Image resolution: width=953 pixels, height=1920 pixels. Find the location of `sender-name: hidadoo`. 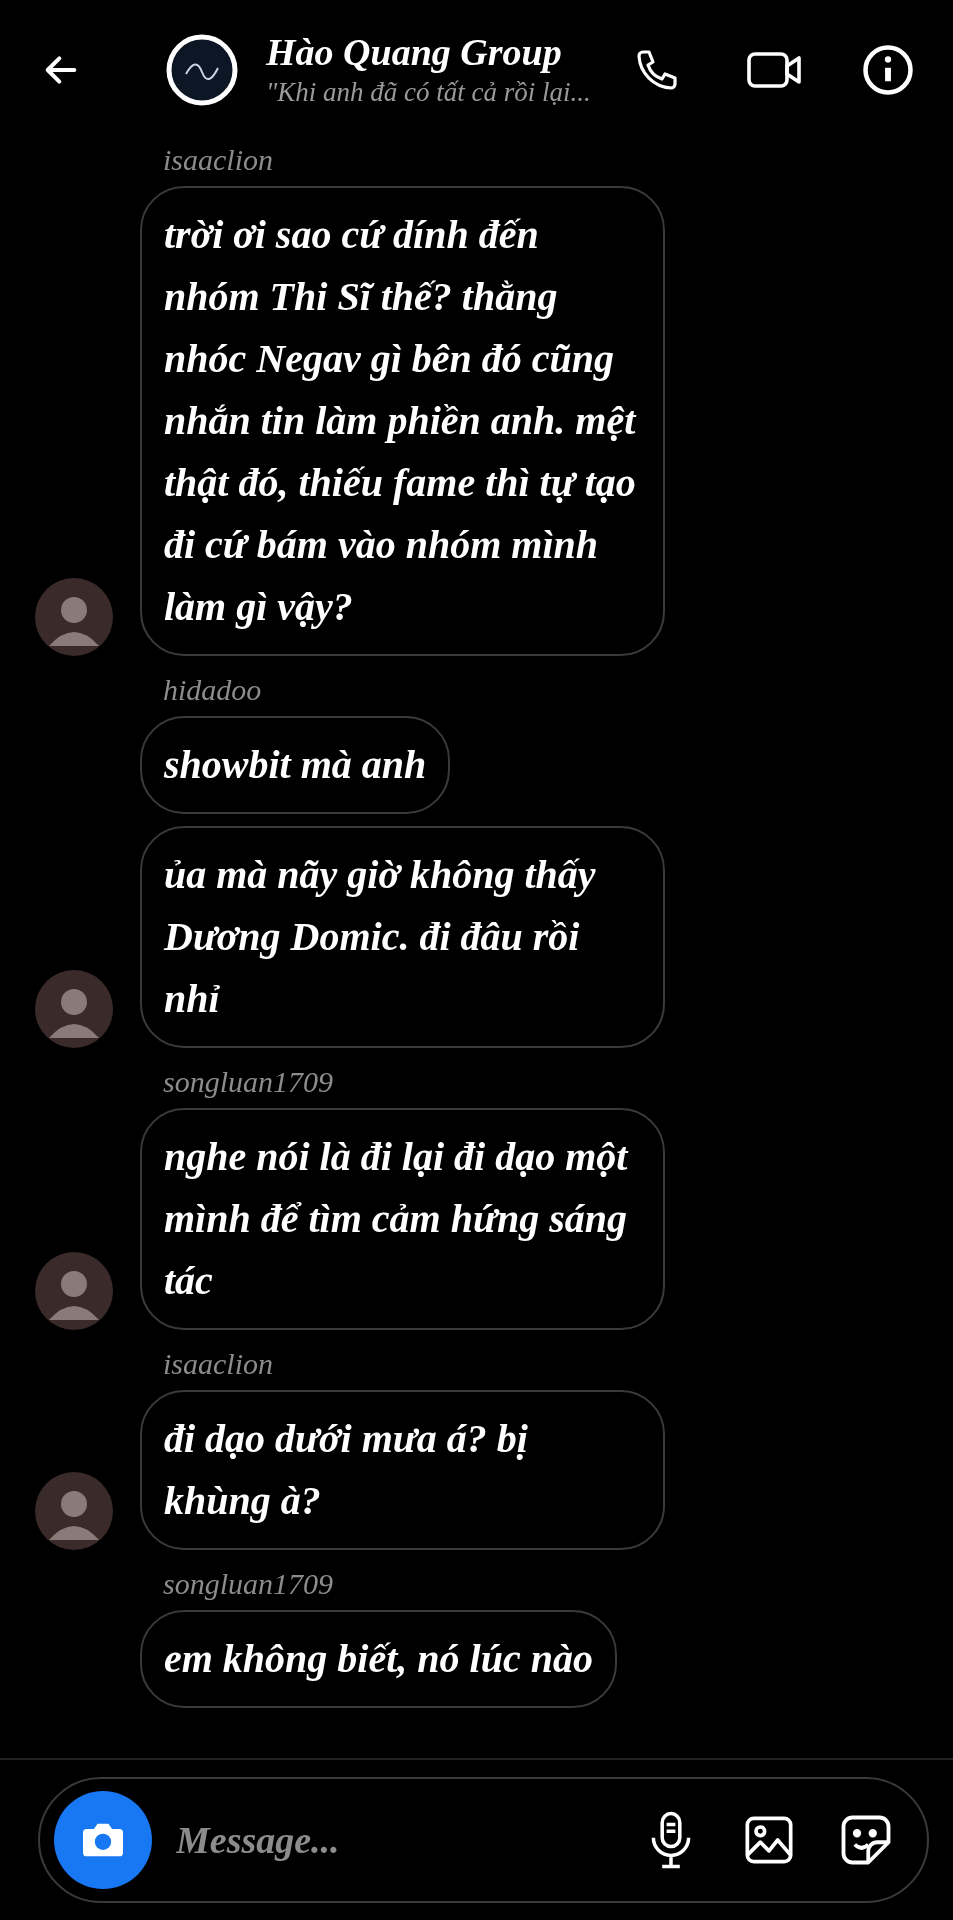

sender-name: hidadoo is located at coordinates (213, 690).